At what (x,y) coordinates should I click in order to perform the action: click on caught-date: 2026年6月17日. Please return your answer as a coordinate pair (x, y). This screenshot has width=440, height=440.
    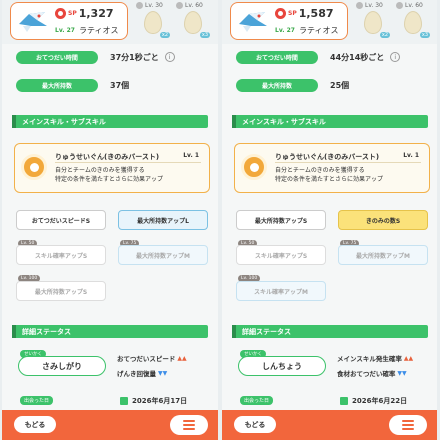
    Looking at the image, I should click on (160, 401).